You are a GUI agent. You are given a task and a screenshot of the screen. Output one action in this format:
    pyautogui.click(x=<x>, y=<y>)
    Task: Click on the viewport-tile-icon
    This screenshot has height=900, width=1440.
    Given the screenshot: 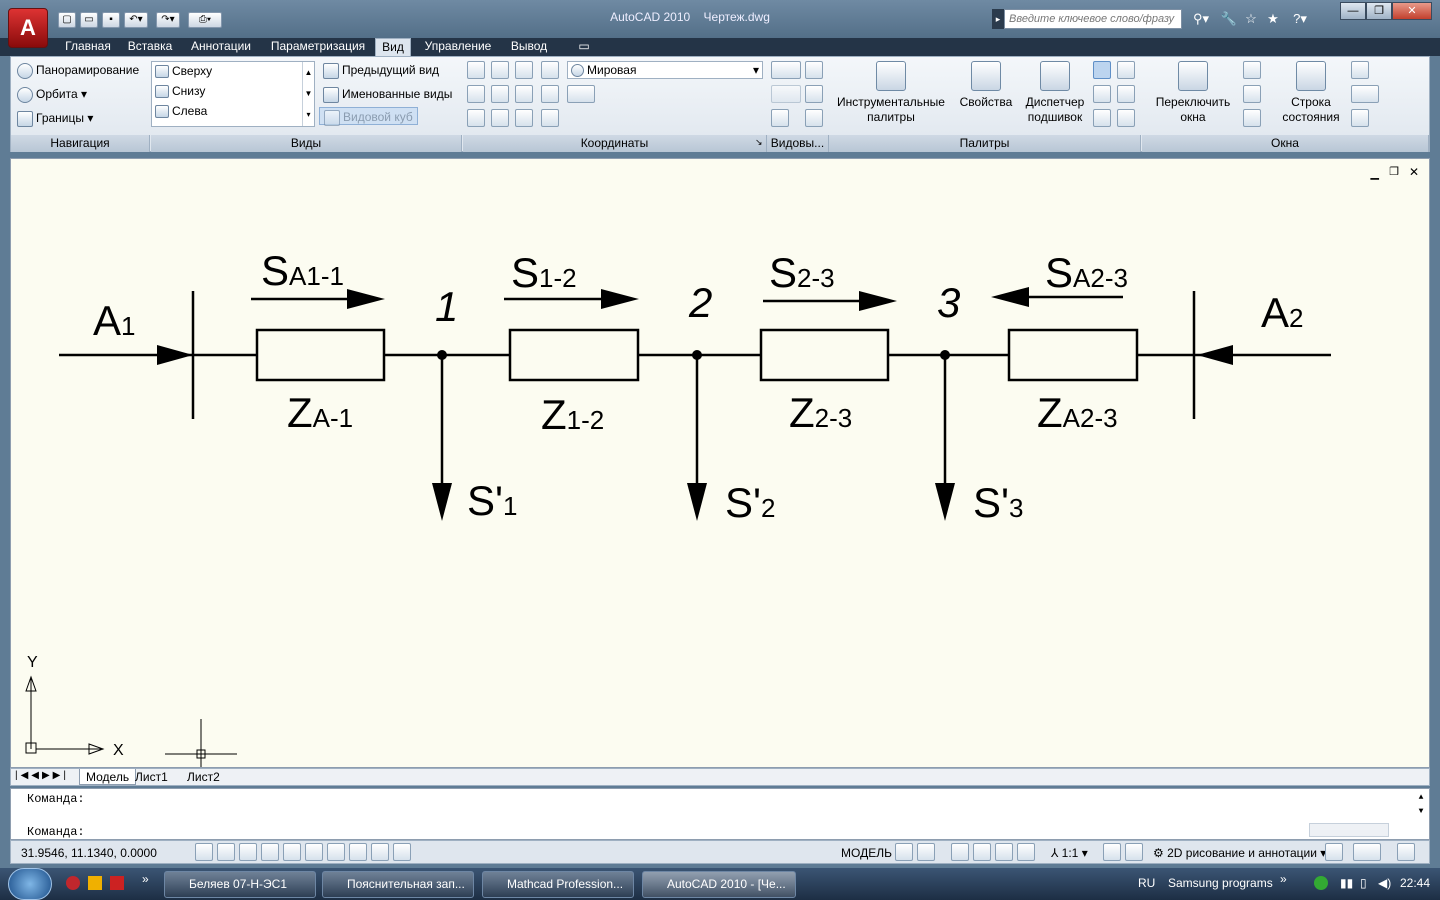 What is the action you would take?
    pyautogui.click(x=814, y=118)
    